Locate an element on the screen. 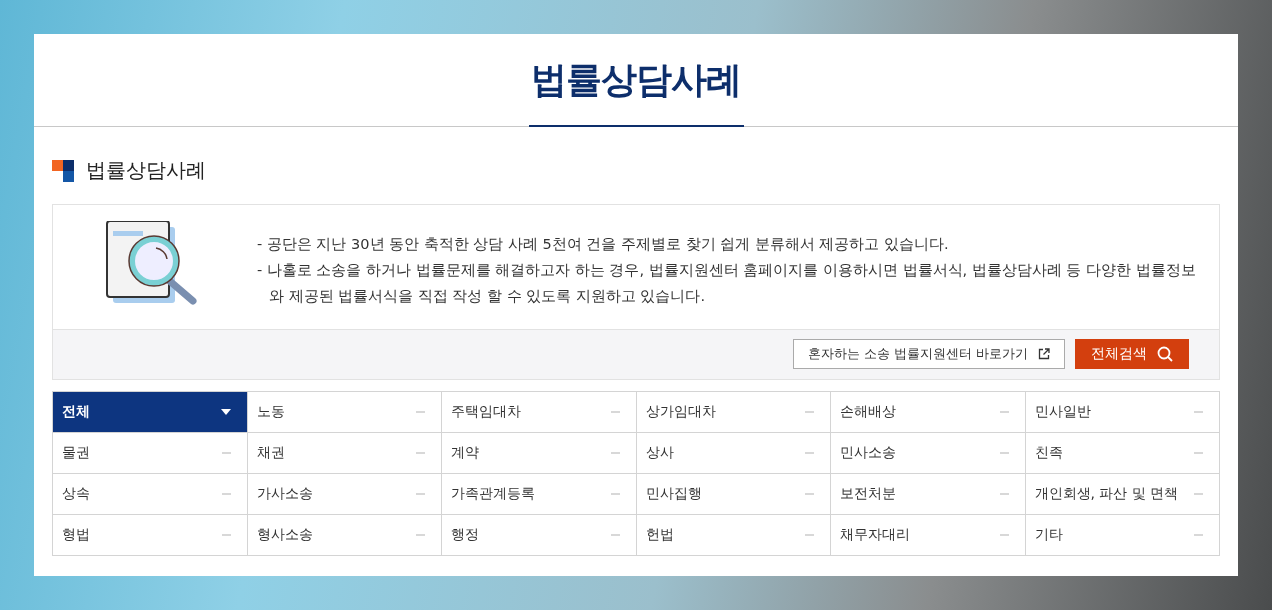 The height and width of the screenshot is (610, 1272). page-title: 법률상담사례 is located at coordinates (636, 80).